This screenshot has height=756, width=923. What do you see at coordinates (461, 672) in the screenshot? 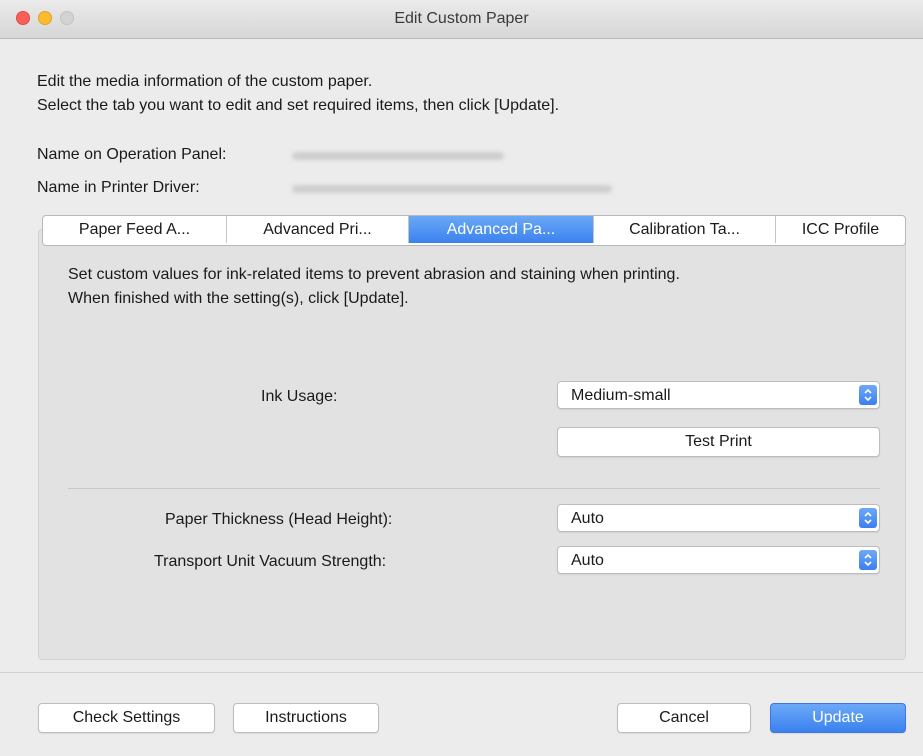
I see `footer-divider` at bounding box center [461, 672].